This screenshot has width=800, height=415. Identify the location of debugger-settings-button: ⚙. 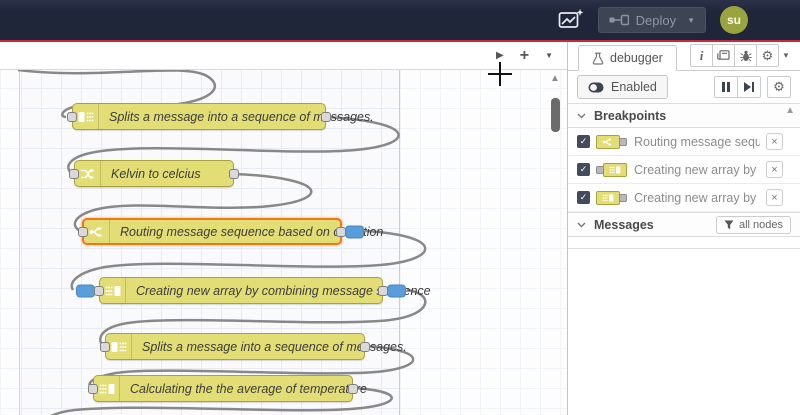
(779, 87).